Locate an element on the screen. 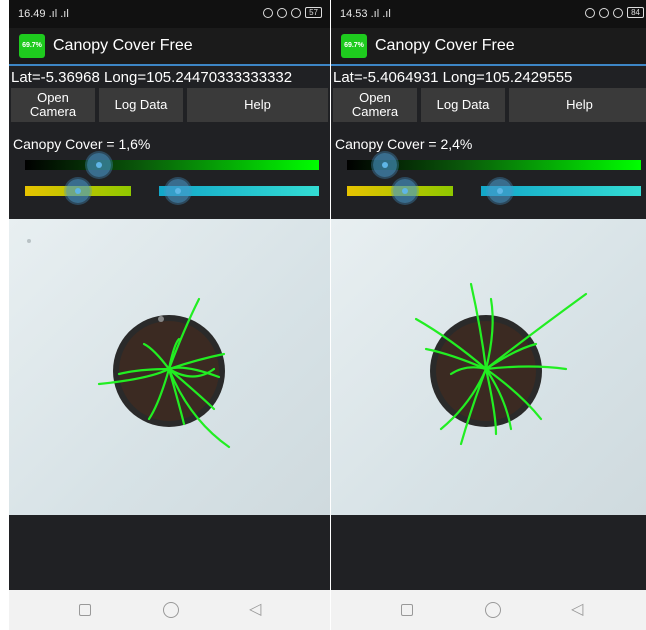  status-icons: 84 is located at coordinates (614, 12).